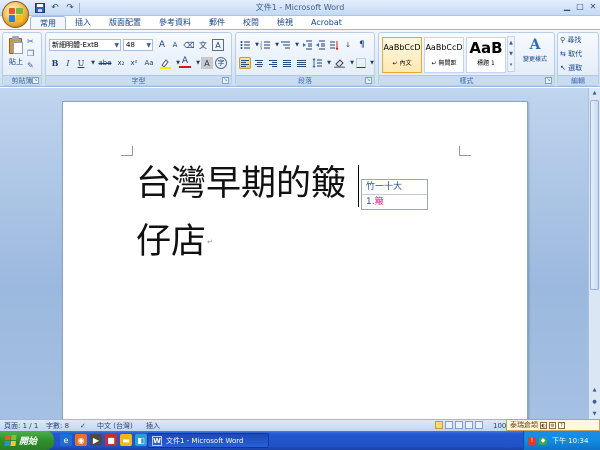 The height and width of the screenshot is (450, 600). What do you see at coordinates (15, 14) in the screenshot?
I see `office-button` at bounding box center [15, 14].